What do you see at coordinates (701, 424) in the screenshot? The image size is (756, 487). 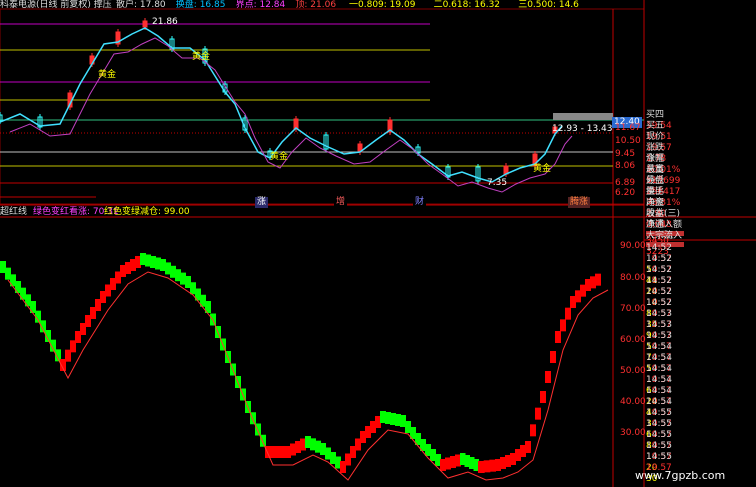 I see `tick-row: 14:55 19.57 6` at bounding box center [701, 424].